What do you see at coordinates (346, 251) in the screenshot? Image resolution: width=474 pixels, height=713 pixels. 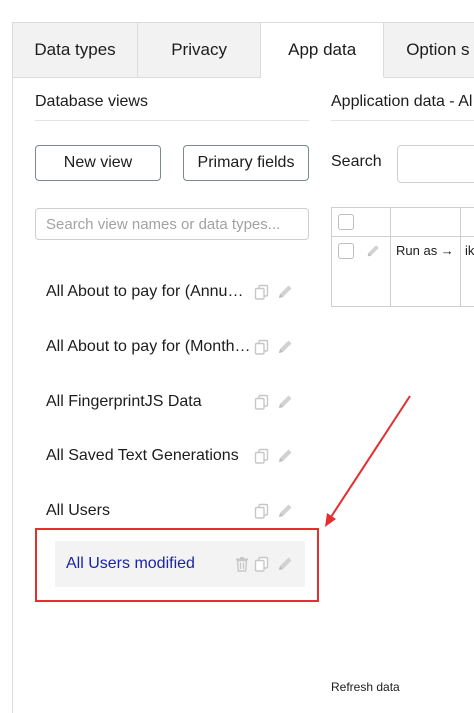 I see `row-checkbox` at bounding box center [346, 251].